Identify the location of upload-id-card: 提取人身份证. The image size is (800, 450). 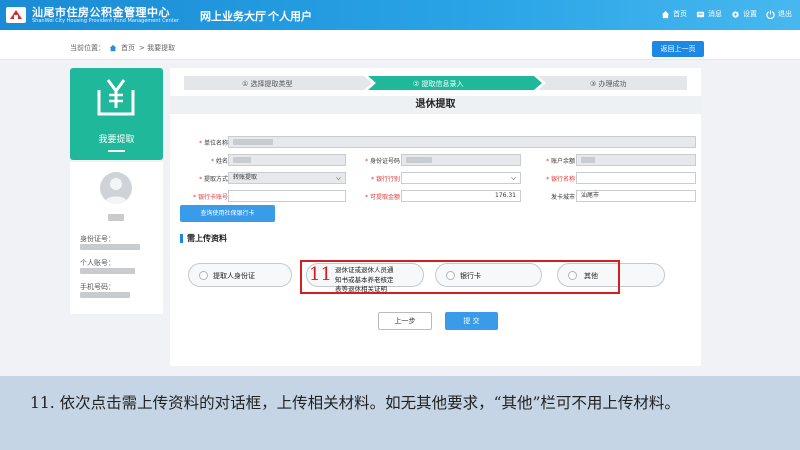
(240, 275).